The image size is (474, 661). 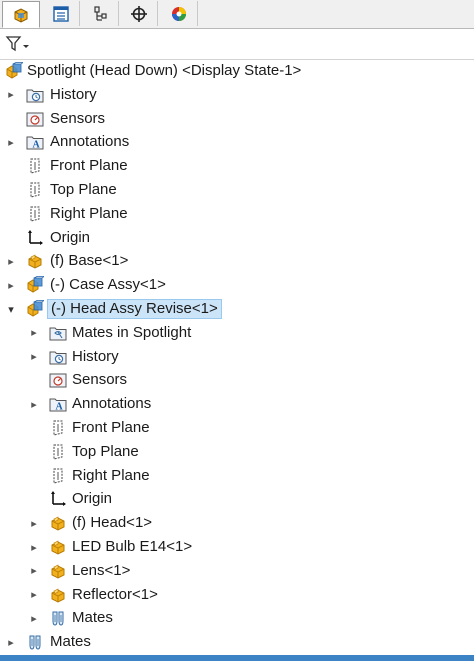 I want to click on annotations-folder-icon: A, so click(x=35, y=142).